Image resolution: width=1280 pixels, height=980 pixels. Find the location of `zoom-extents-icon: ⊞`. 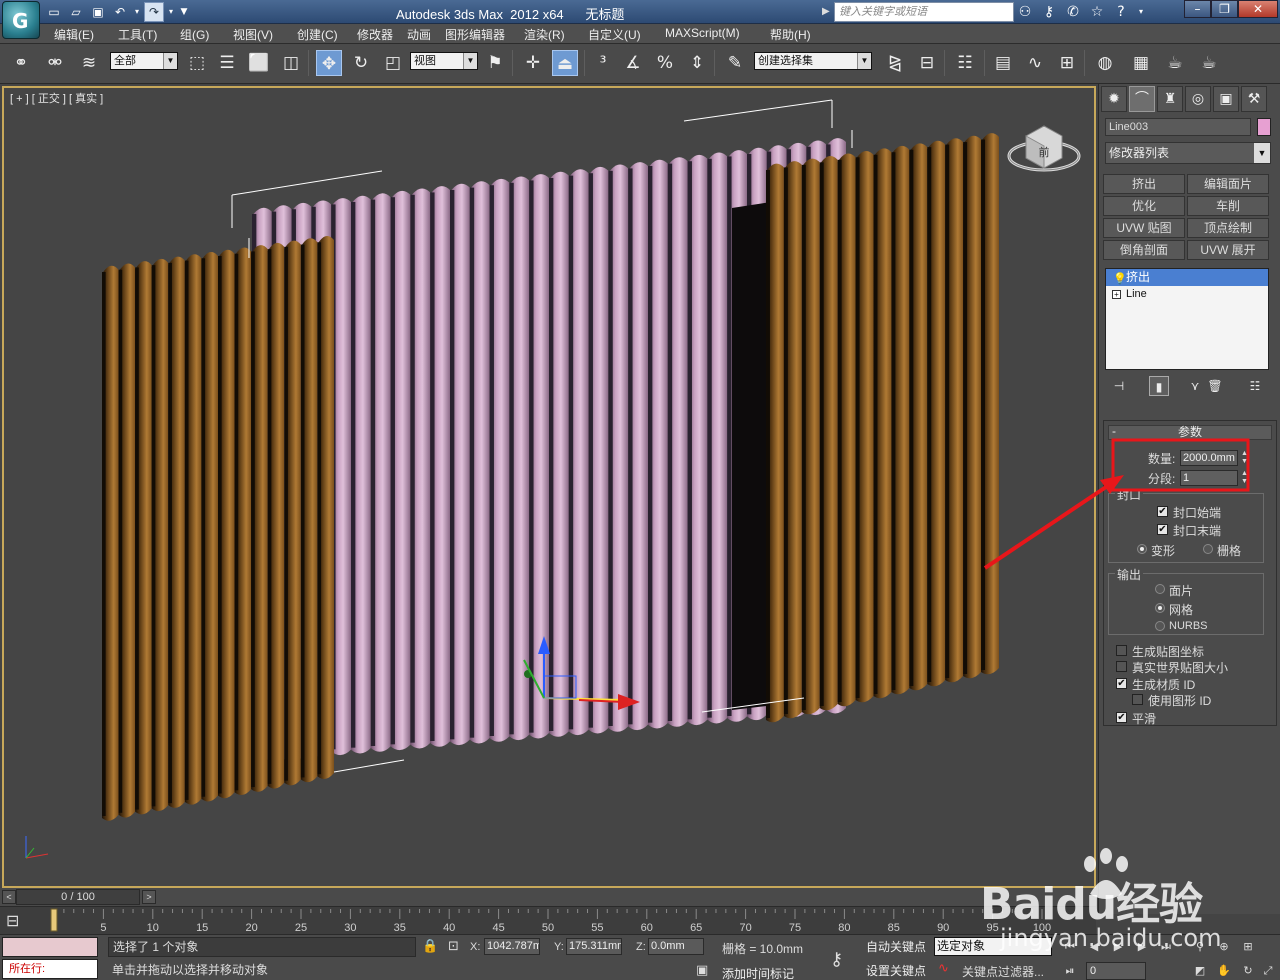

zoom-extents-icon: ⊞ is located at coordinates (1248, 947).